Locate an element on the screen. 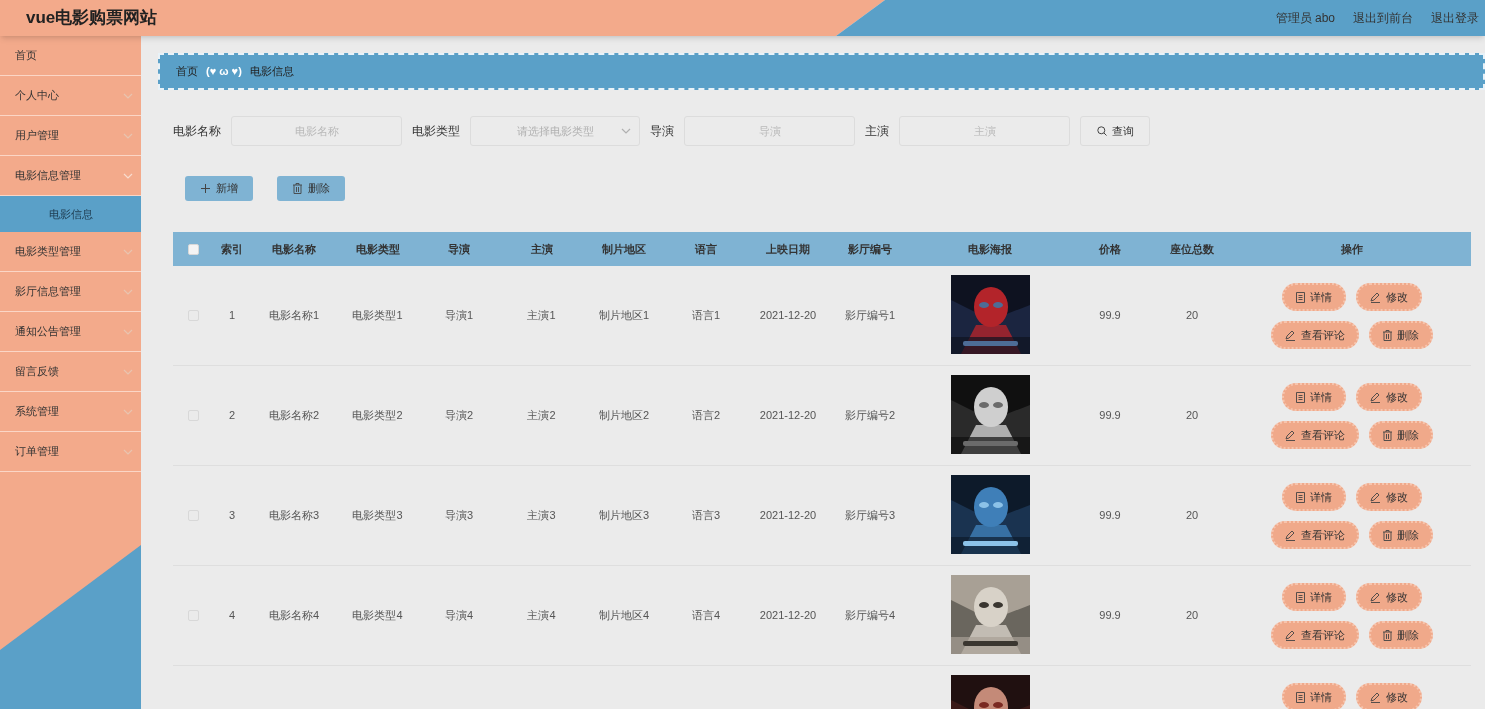 This screenshot has height=709, width=1485. table-cell-text: 制片地区4 is located at coordinates (624, 616).